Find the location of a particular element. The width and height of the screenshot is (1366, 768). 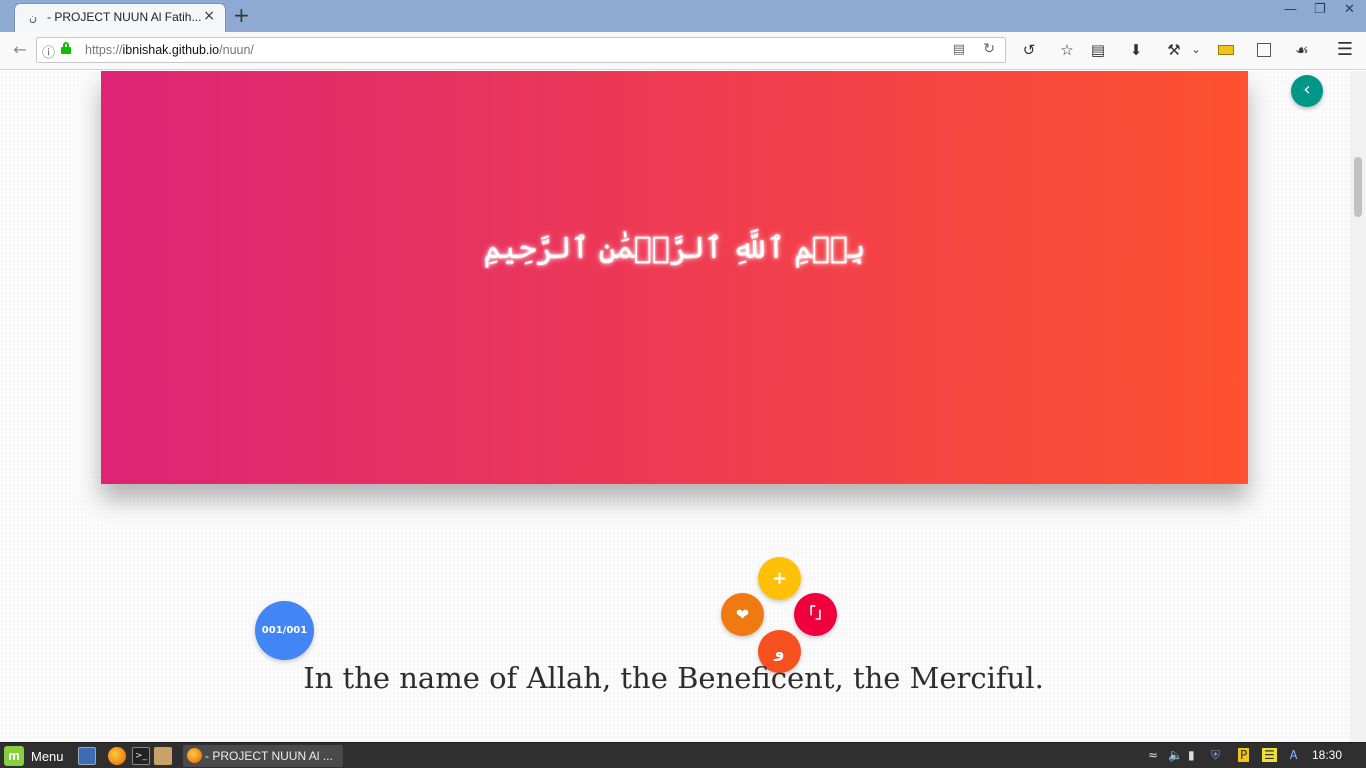

close-window-button: ✕ is located at coordinates (1349, 9).